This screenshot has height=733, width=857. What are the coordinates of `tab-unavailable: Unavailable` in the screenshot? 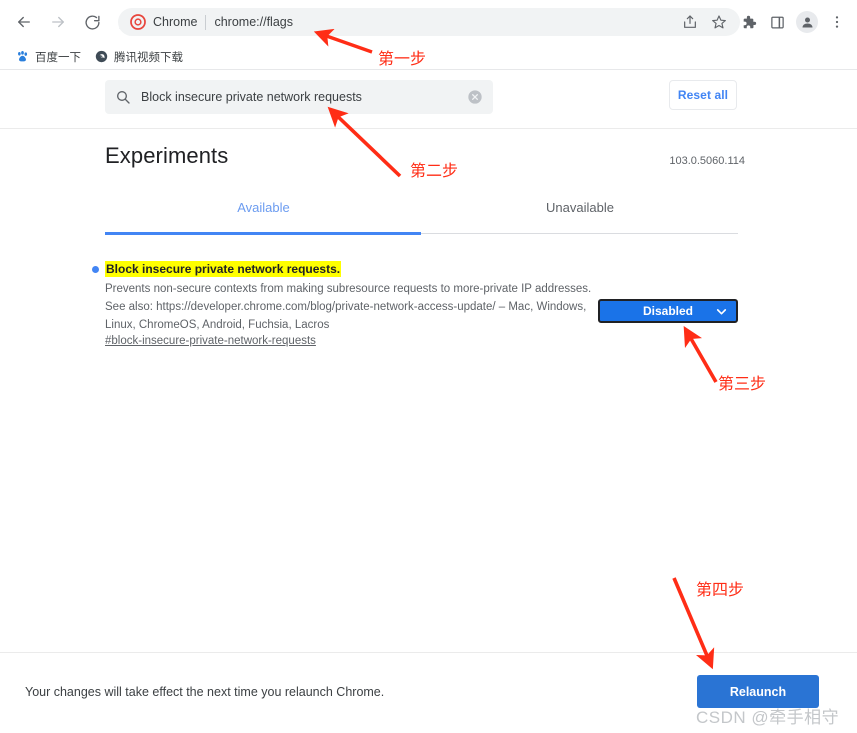 It's located at (580, 214).